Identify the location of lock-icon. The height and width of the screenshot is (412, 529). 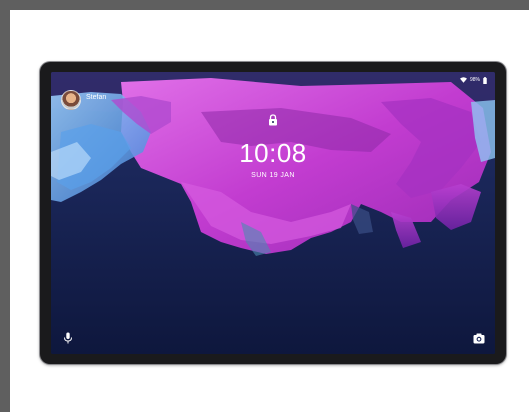
(273, 120).